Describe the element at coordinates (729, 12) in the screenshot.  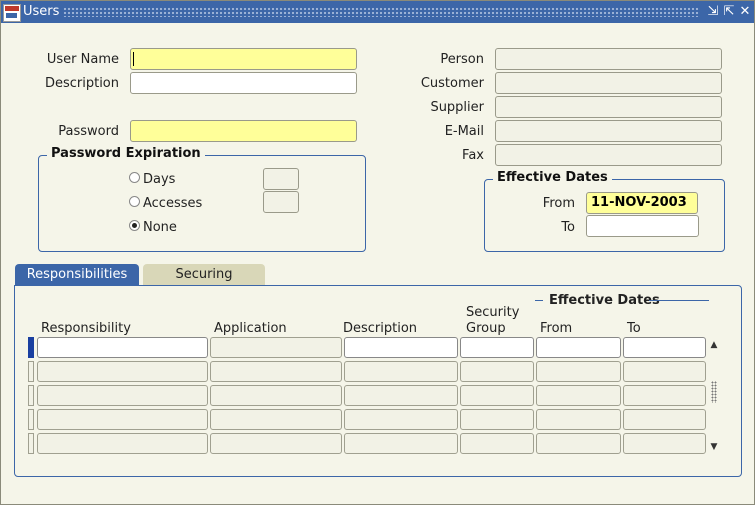
I see `restore-icon: ⇱` at that location.